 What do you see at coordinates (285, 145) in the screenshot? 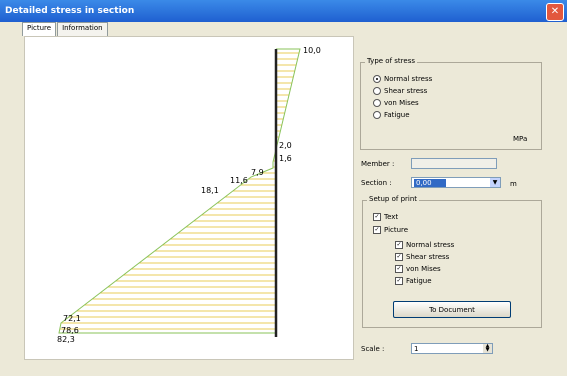
I see `stress-label: 2,0` at bounding box center [285, 145].